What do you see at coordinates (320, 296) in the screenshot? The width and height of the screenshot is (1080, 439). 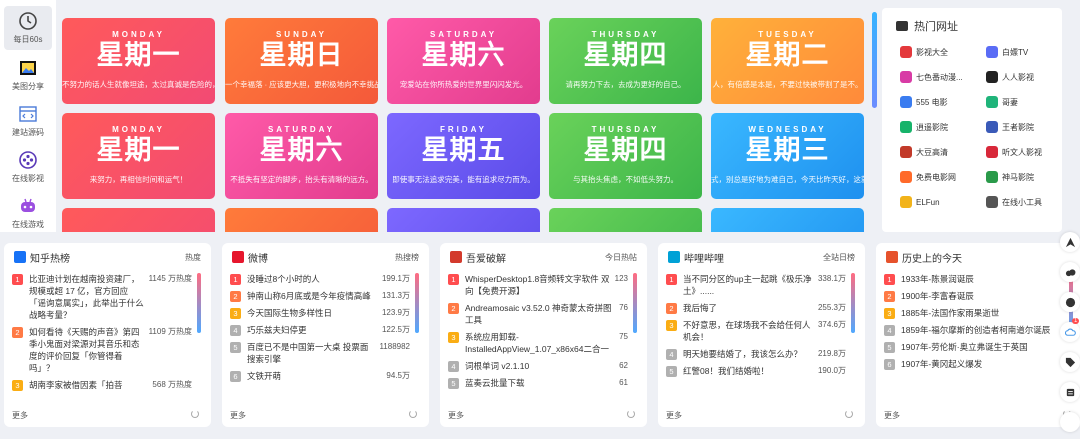 I see `list-item: 2 钟南山称6月底或是今年疫情高峰 131.3万` at bounding box center [320, 296].